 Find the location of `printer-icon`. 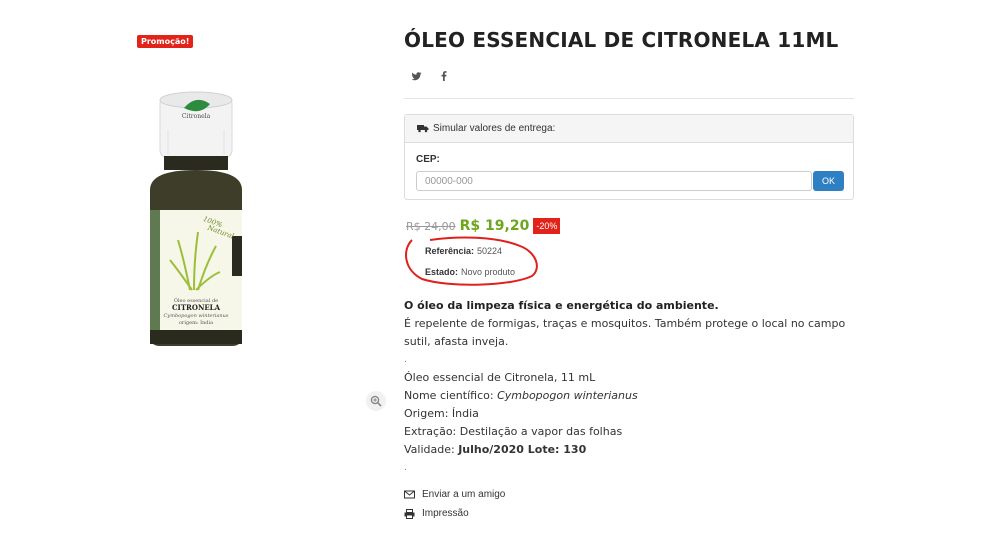

printer-icon is located at coordinates (409, 513).